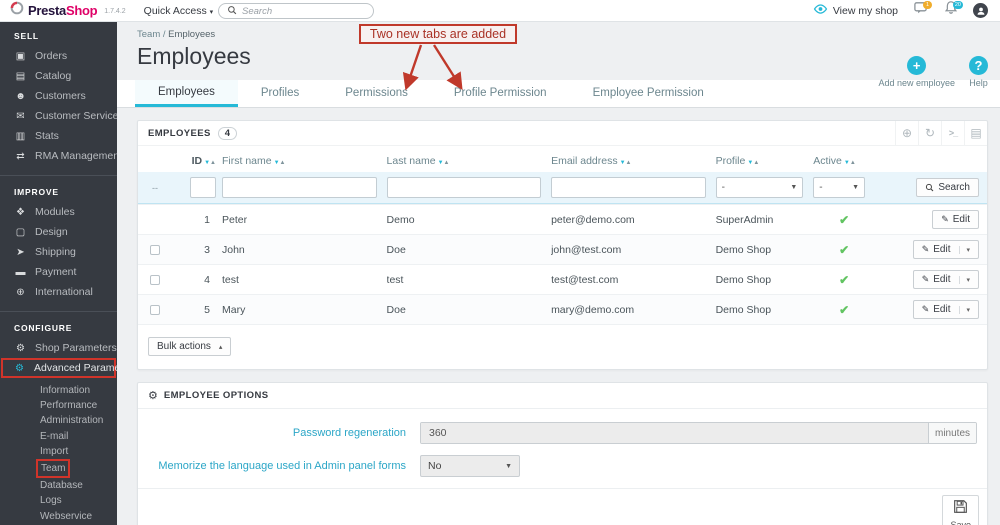 This screenshot has width=1000, height=525. I want to click on quick-access-dropdown: Quick Access ▾, so click(178, 11).